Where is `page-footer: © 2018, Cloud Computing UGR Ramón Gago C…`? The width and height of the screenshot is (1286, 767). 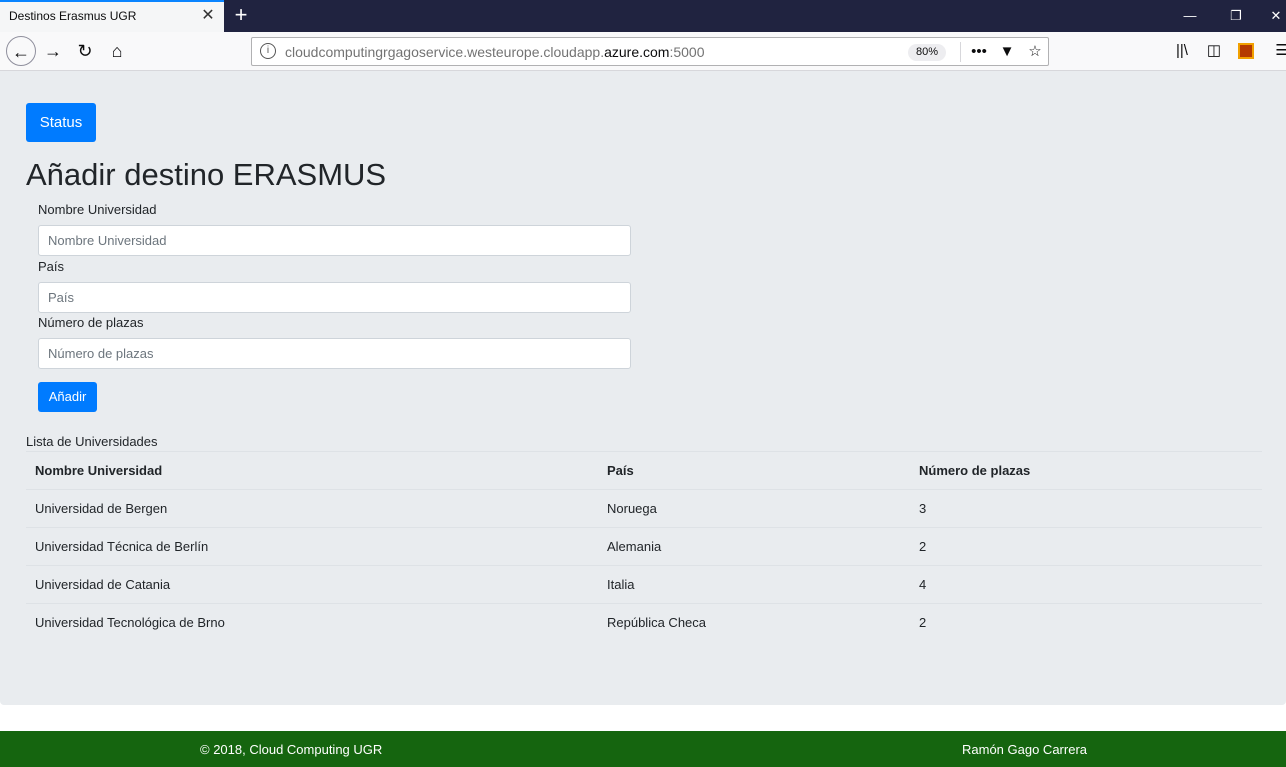 page-footer: © 2018, Cloud Computing UGR Ramón Gago C… is located at coordinates (643, 749).